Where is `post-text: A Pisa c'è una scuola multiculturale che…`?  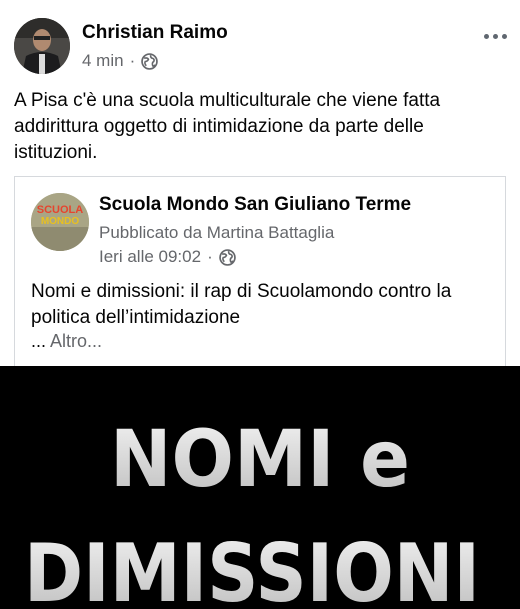
post-text: A Pisa c'è una scuola multiculturale che… is located at coordinates (227, 126).